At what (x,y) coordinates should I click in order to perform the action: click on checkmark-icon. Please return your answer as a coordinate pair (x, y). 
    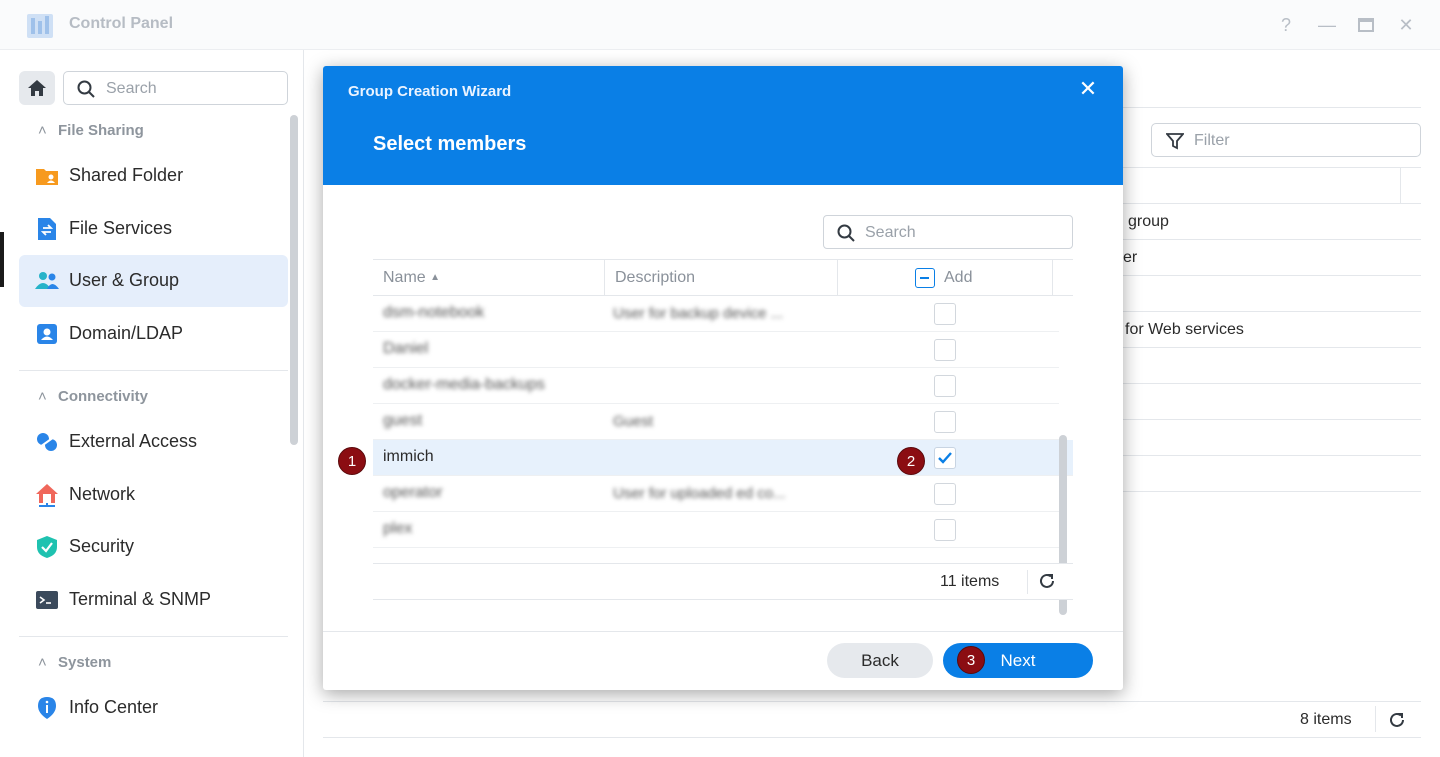
    Looking at the image, I should click on (945, 458).